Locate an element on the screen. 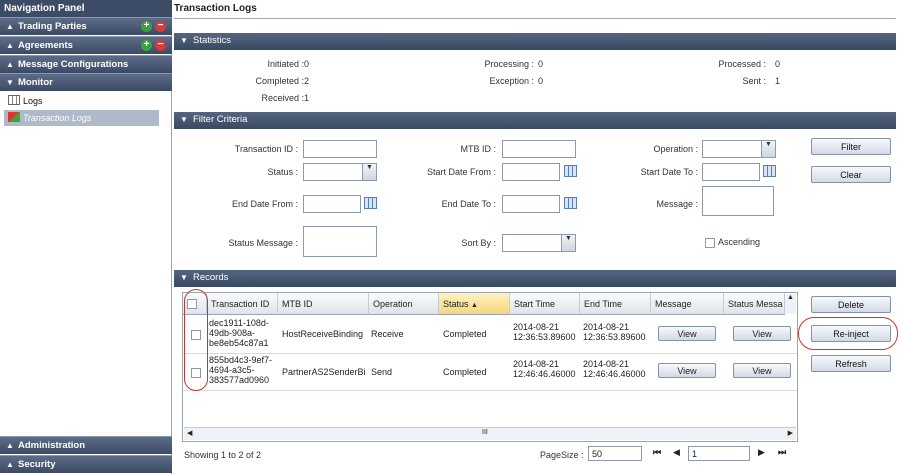 The image size is (900, 474). cell-operation: Receive is located at coordinates (387, 334).